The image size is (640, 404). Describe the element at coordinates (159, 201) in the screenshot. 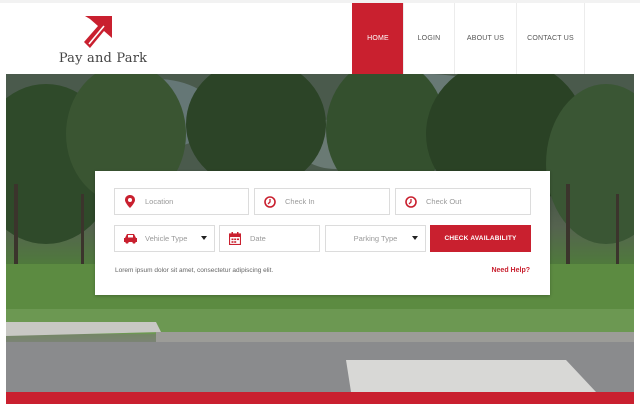

I see `location-placeholder: Location` at that location.